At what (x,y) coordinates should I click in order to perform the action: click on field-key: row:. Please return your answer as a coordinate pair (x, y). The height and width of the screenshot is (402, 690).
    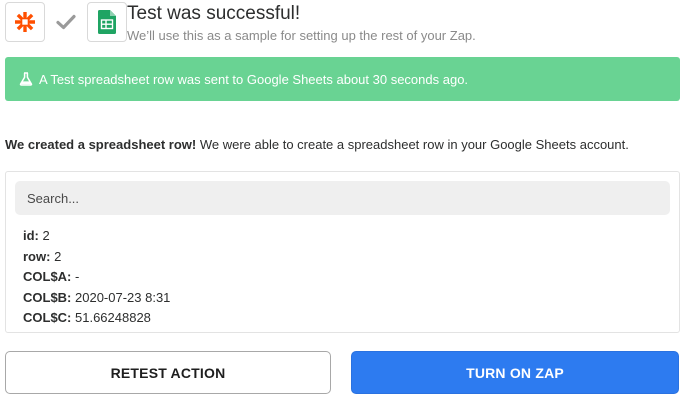
    Looking at the image, I should click on (37, 256).